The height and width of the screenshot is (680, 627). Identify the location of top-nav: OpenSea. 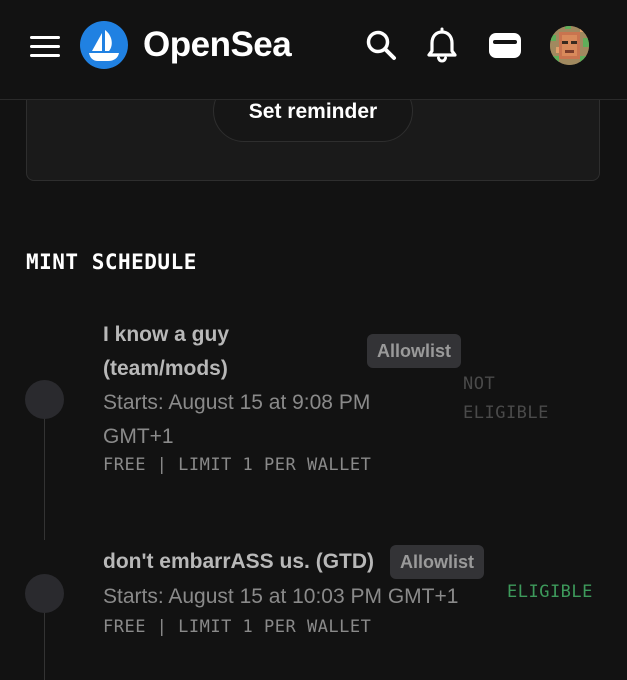
(313, 50).